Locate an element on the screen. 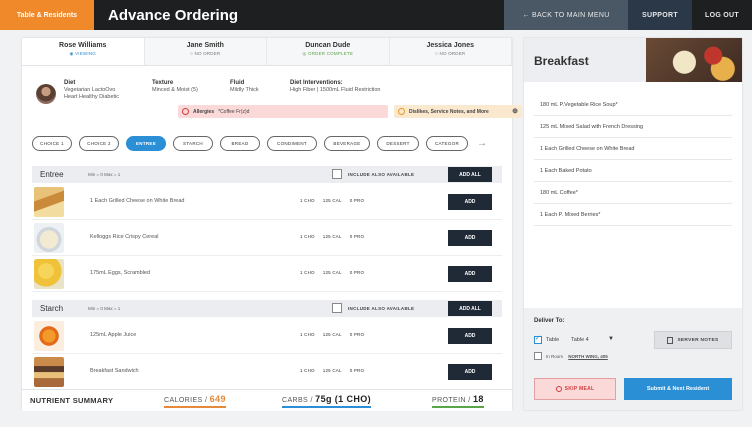  interventions-value: High Fiber | 1500mL Fluid Restriction is located at coordinates (335, 90).